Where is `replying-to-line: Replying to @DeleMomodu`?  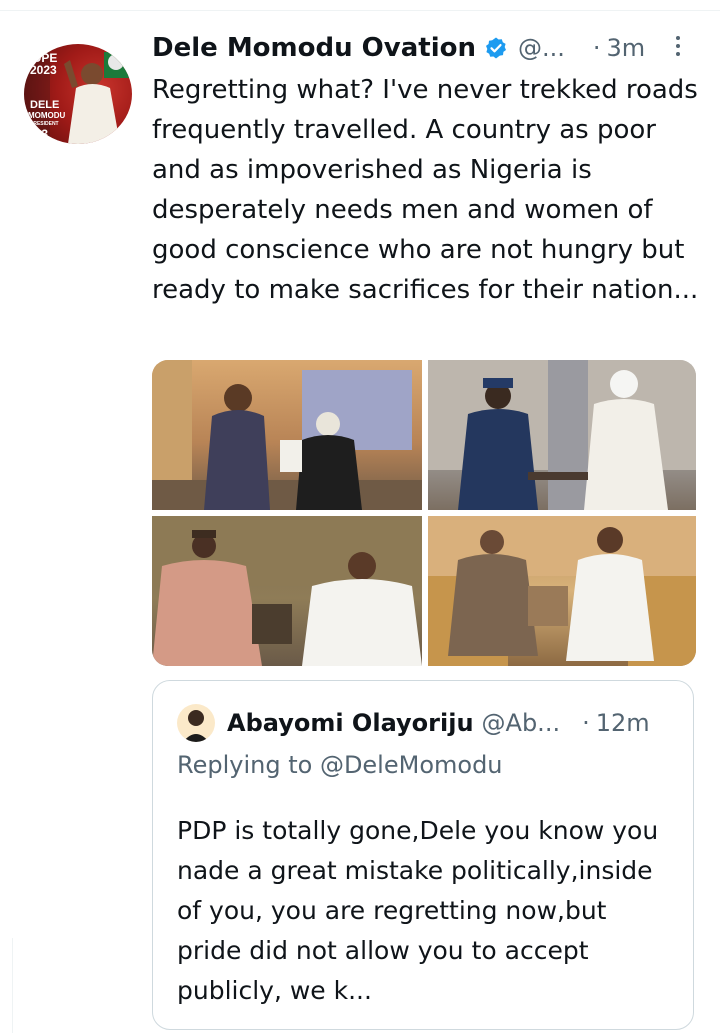 replying-to-line: Replying to @DeleMomodu is located at coordinates (340, 765).